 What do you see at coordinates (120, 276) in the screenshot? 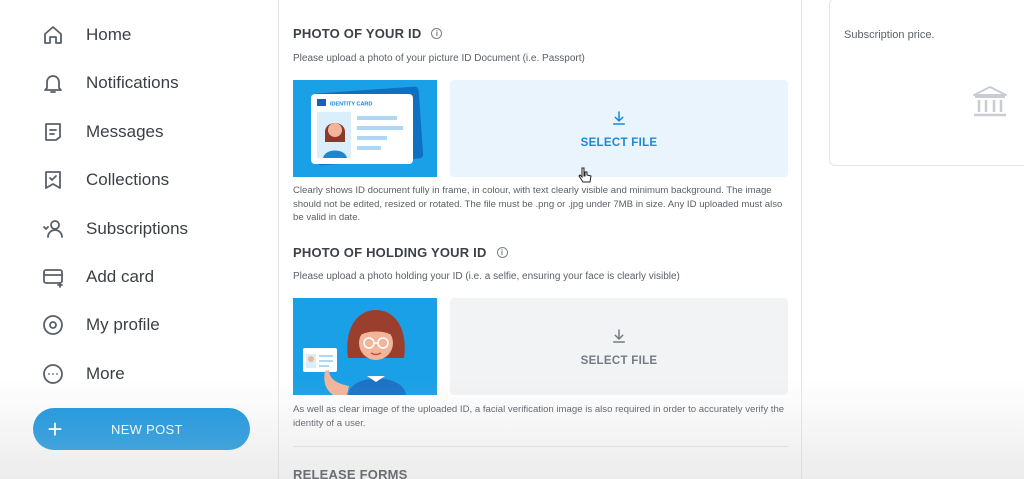
I see `sidebar-item-label: Add card` at bounding box center [120, 276].